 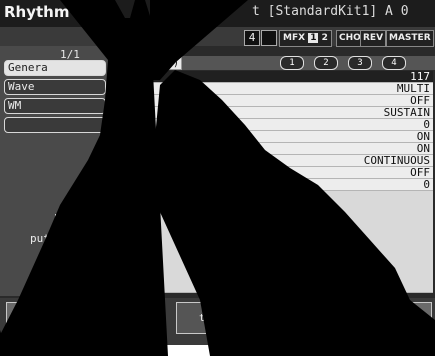 I want to click on sidebar-item-general: Genera, so click(x=55, y=68).